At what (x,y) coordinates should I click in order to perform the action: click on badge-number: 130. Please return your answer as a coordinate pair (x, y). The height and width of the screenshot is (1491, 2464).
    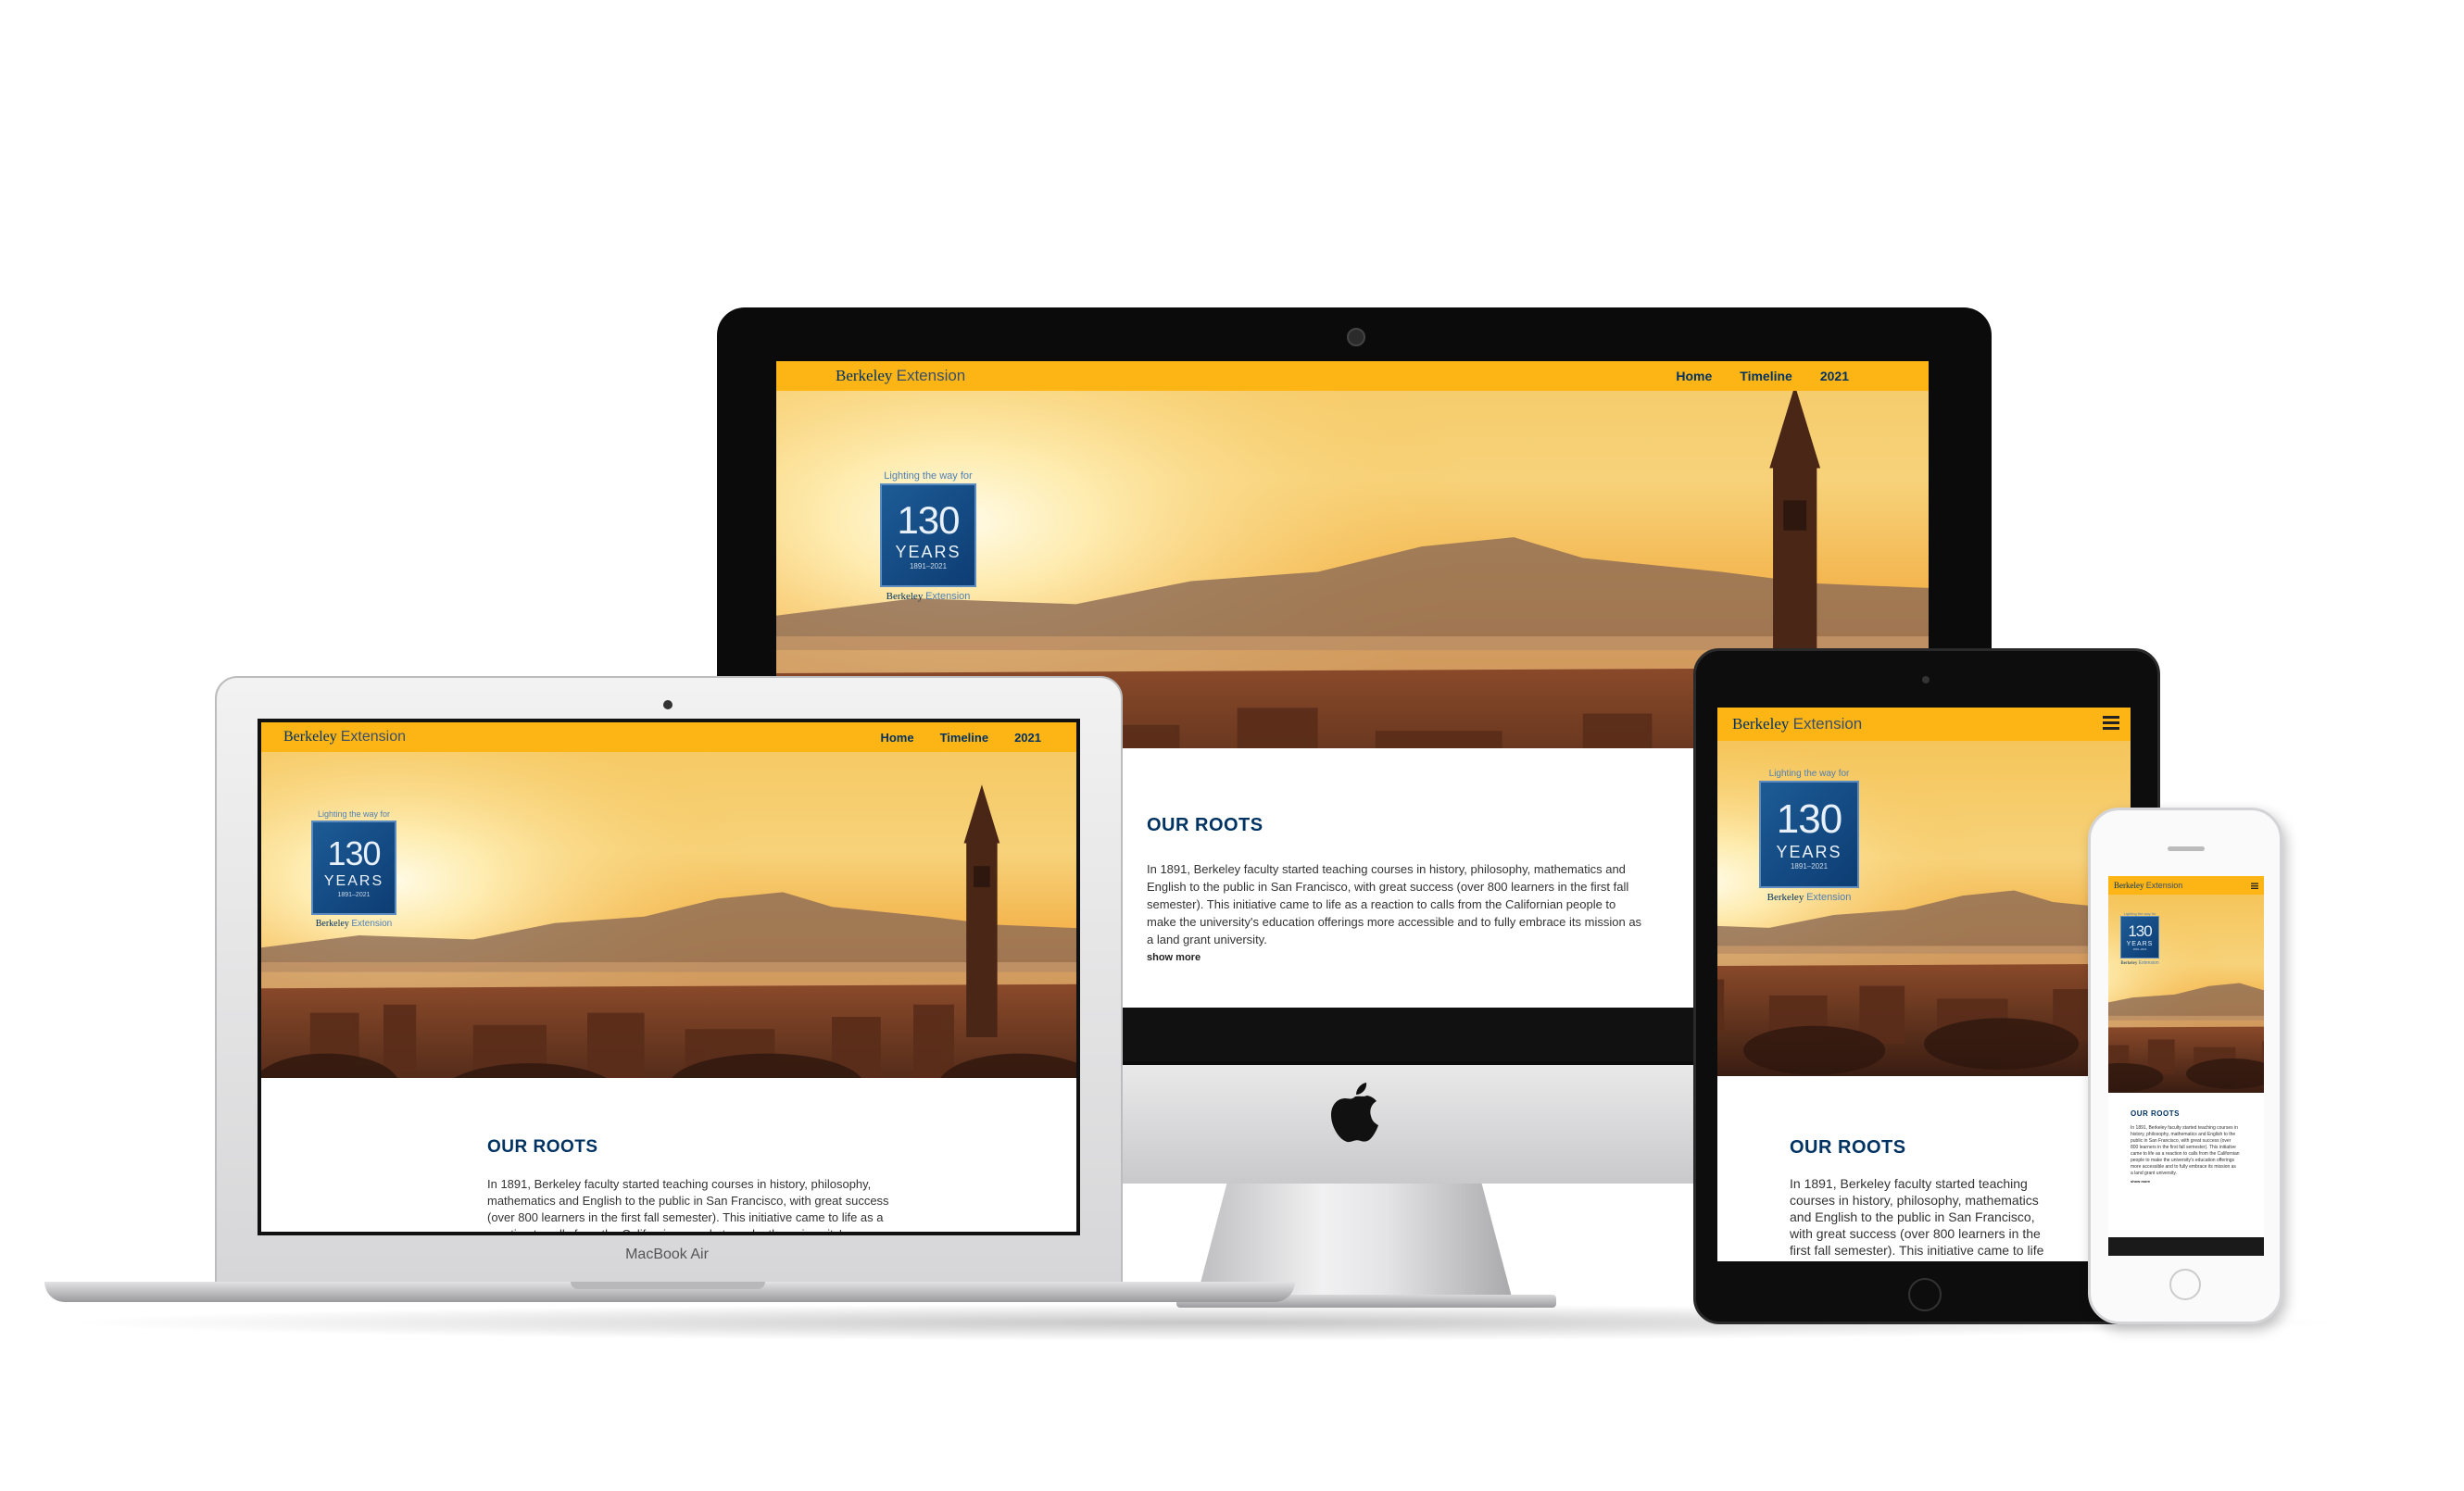
    Looking at the image, I should click on (929, 519).